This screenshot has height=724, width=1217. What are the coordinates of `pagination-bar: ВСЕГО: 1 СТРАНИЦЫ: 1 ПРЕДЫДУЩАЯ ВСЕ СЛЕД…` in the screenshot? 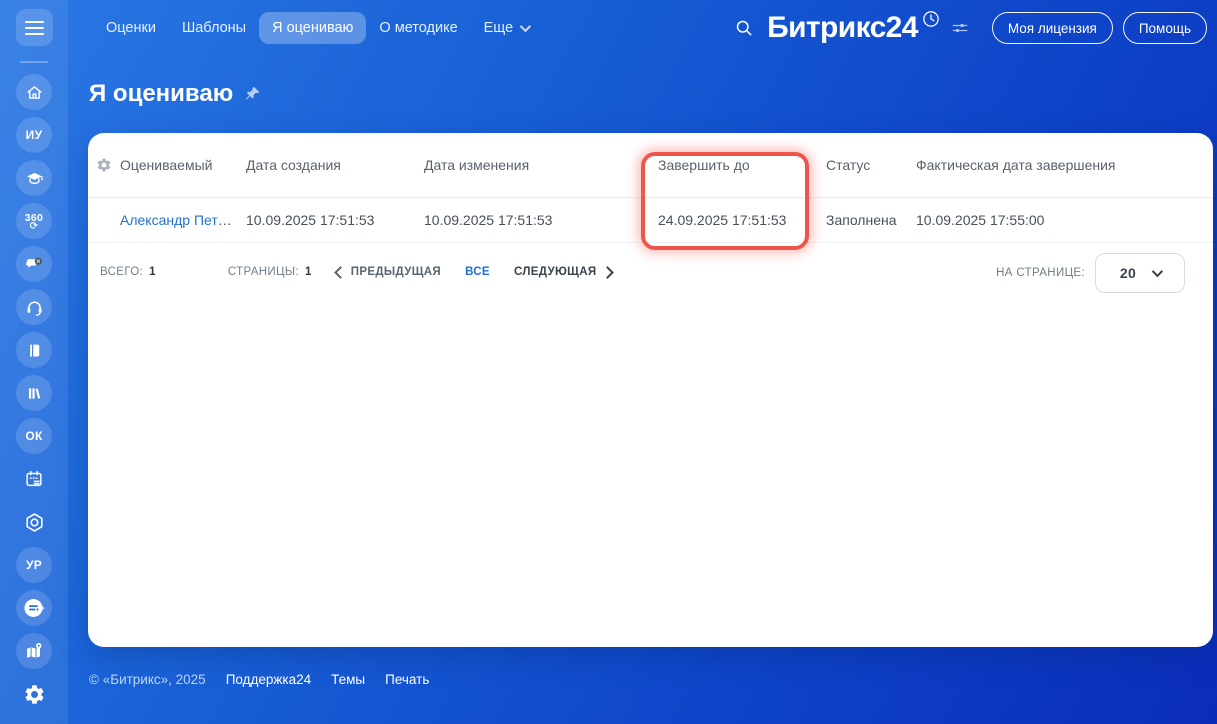 It's located at (650, 272).